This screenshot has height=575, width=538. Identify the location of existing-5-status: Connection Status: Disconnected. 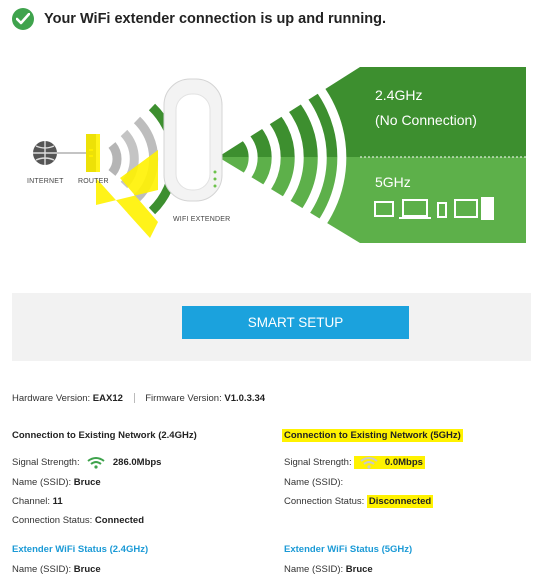
(359, 501).